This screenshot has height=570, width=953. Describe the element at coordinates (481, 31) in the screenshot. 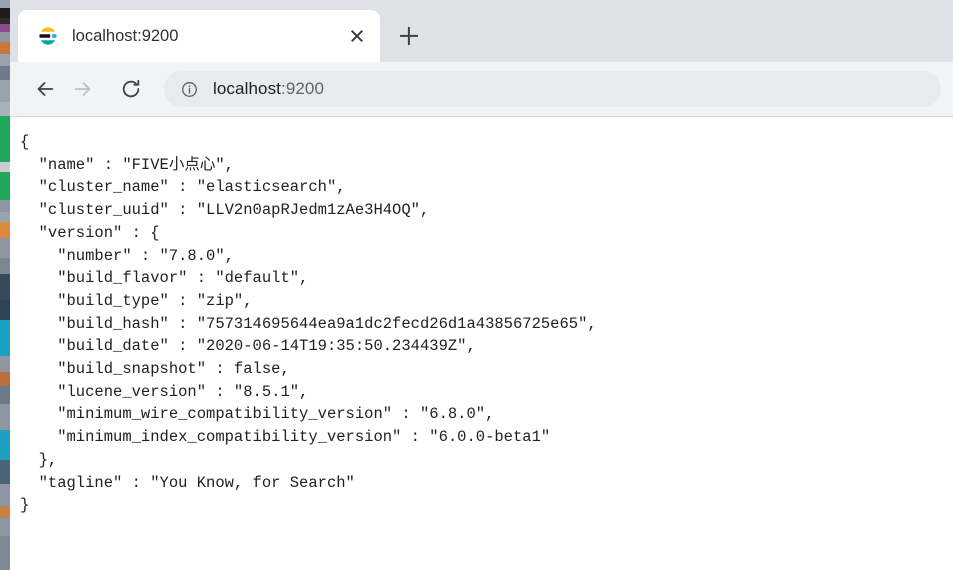

I see `tab-strip: localhost:9200` at that location.